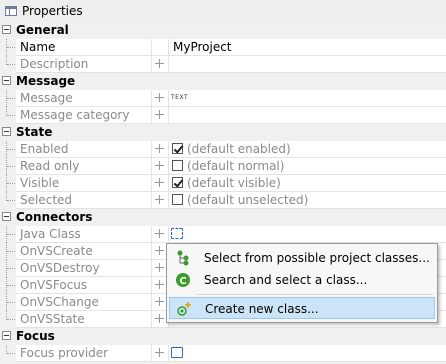  I want to click on property-row-name: Name MyProject, so click(223, 47).